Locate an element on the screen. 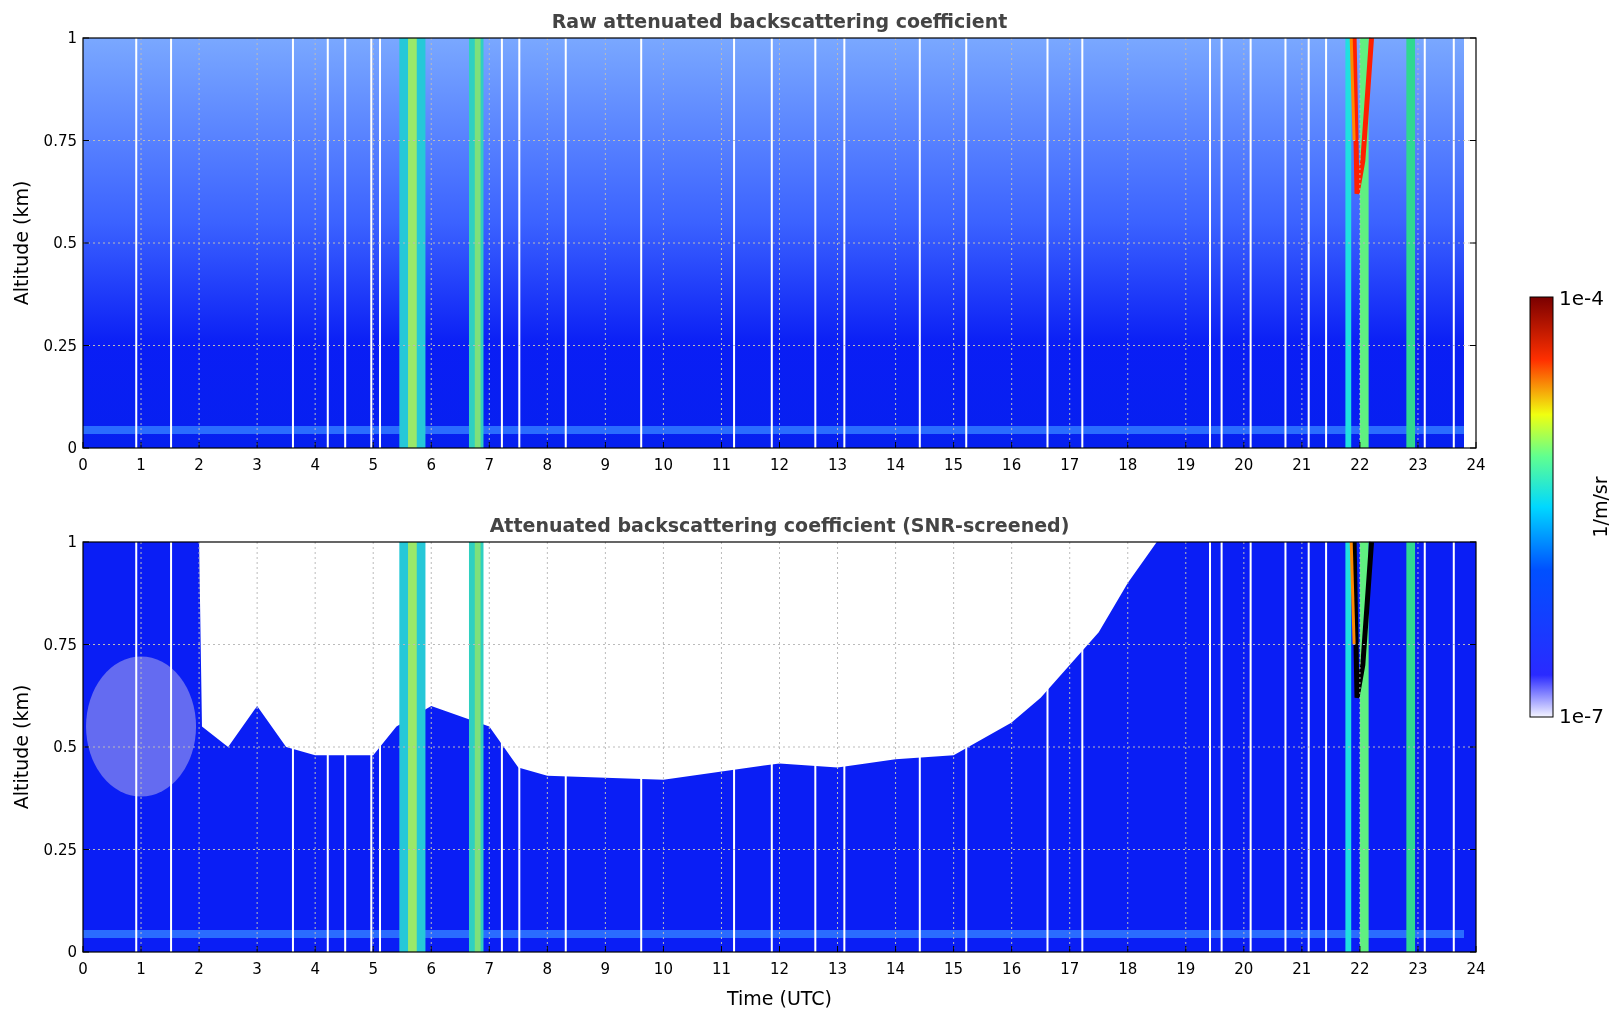  colorbar-min-label: 1e-7 is located at coordinates (1581, 716).